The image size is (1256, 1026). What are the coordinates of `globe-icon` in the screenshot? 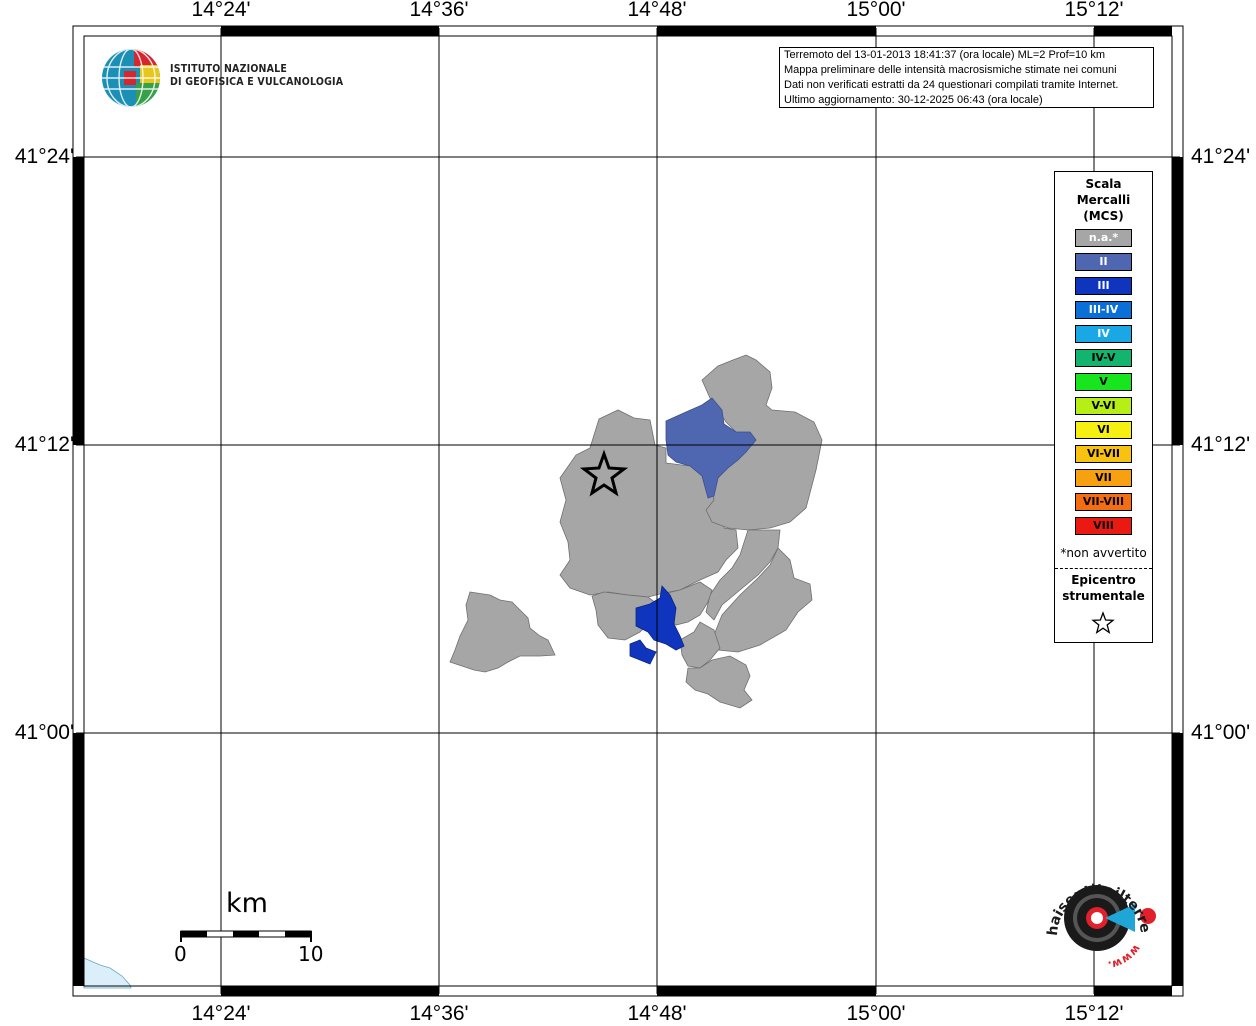 It's located at (131, 78).